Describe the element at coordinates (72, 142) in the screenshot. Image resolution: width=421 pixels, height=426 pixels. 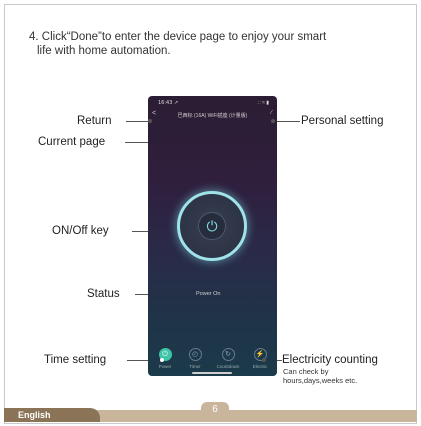
I see `current-page-label: Current page` at that location.